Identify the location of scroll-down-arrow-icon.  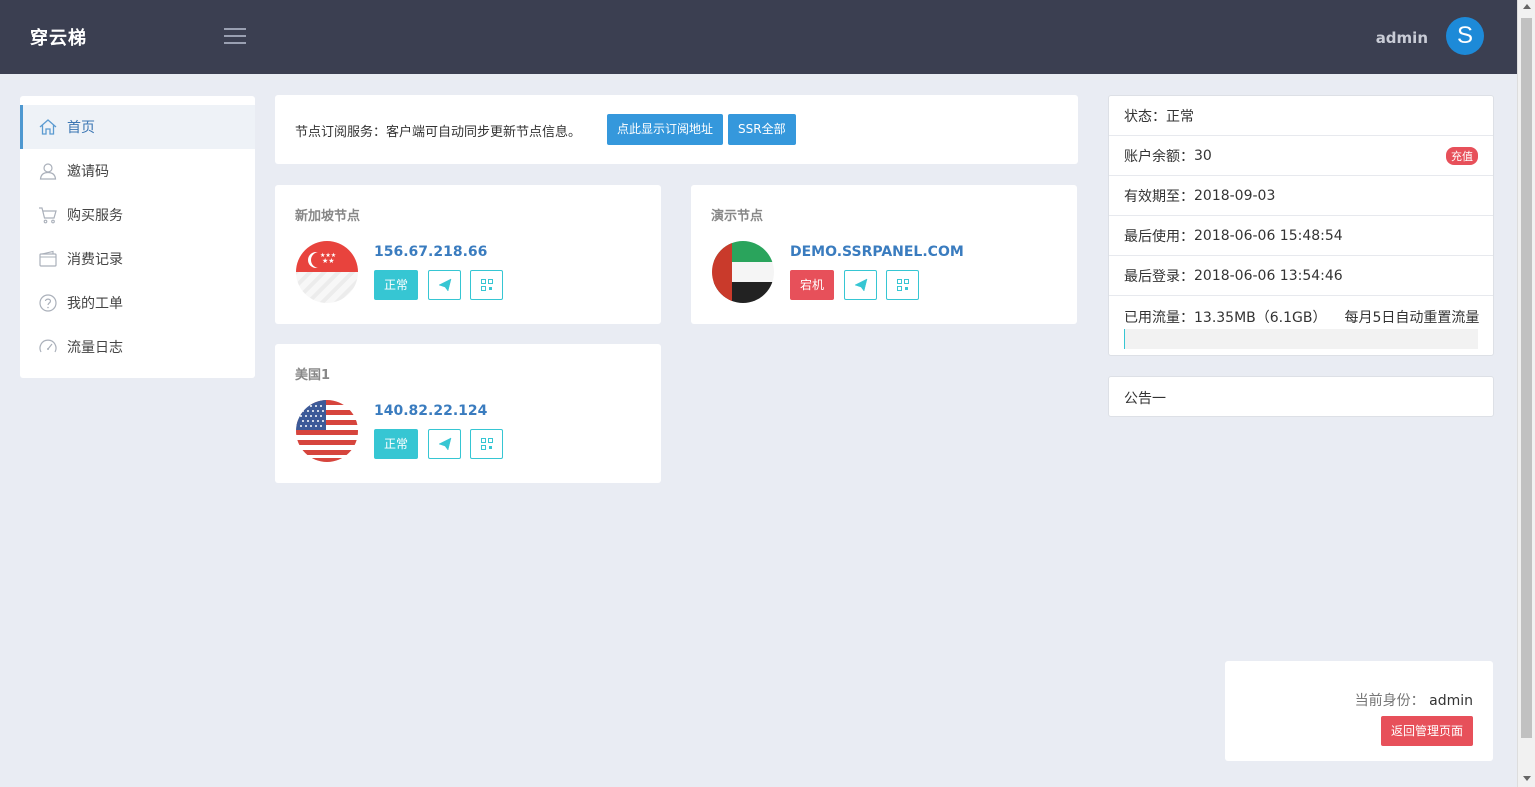
(1527, 778).